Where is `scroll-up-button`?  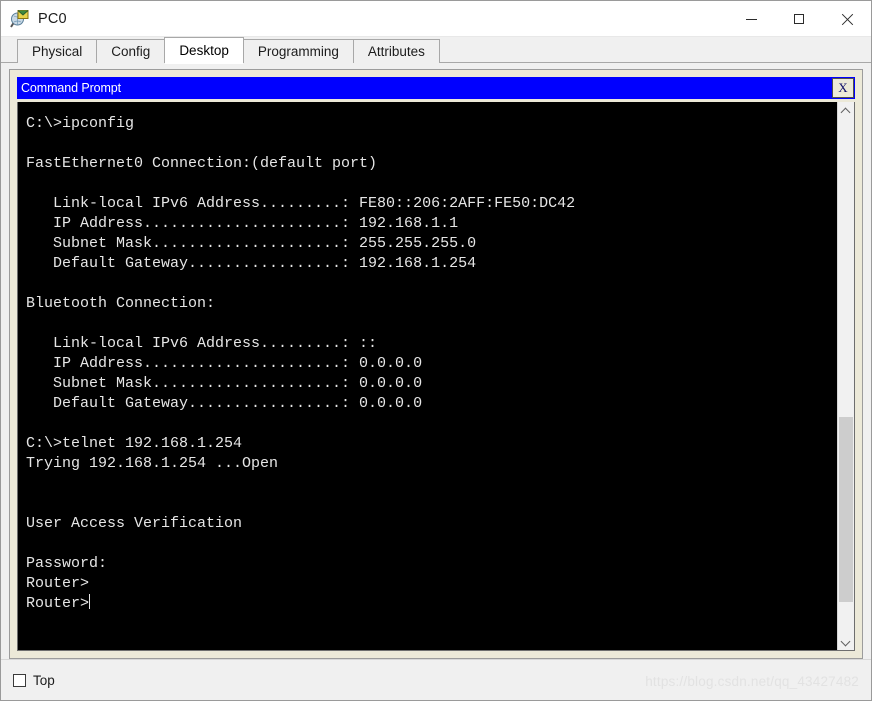 scroll-up-button is located at coordinates (846, 110).